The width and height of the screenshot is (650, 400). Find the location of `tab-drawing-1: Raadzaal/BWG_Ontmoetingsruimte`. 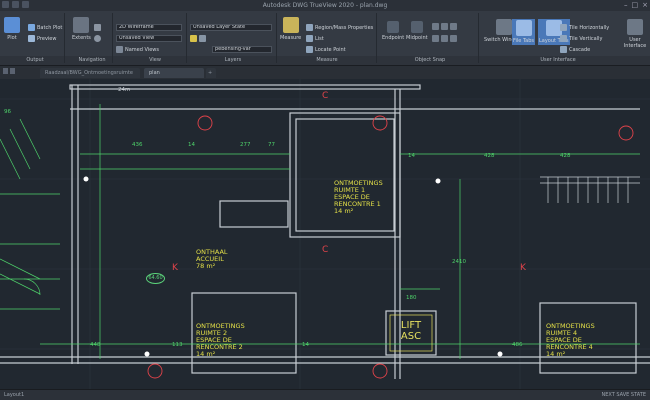

tab-drawing-1: Raadzaal/BWG_Ontmoetingsruimte is located at coordinates (90, 73).